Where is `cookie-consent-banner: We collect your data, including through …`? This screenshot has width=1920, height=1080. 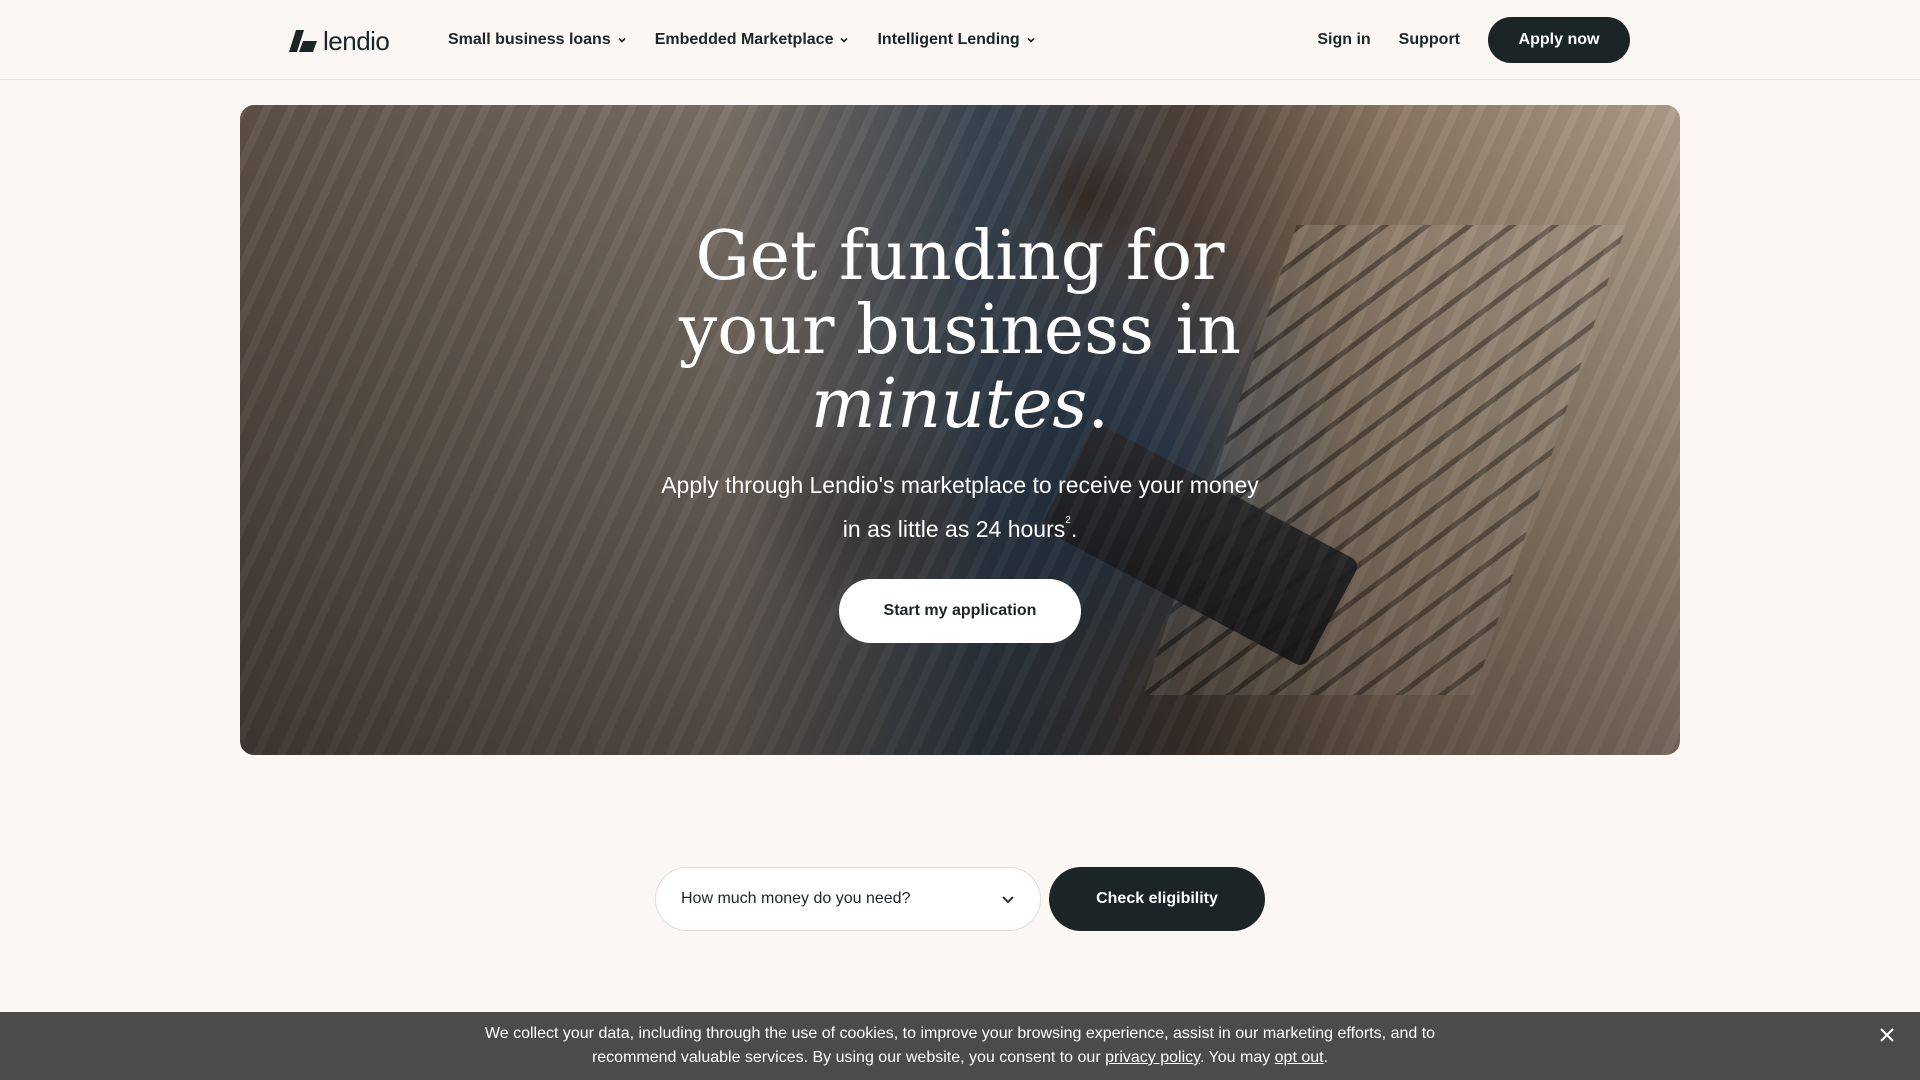 cookie-consent-banner: We collect your data, including through … is located at coordinates (960, 1046).